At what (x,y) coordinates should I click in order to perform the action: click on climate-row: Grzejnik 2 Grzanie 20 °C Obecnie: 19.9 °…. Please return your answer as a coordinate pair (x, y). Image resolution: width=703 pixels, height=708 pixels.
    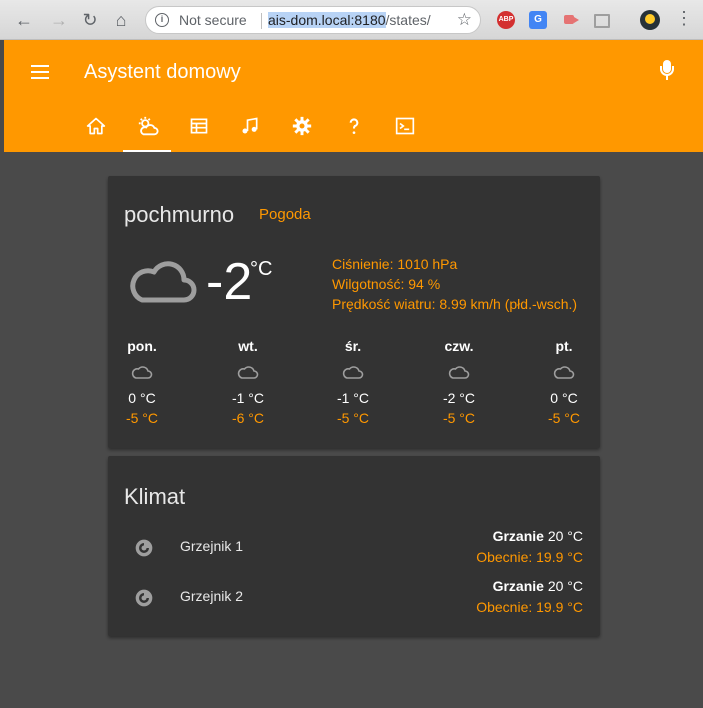
    Looking at the image, I should click on (354, 600).